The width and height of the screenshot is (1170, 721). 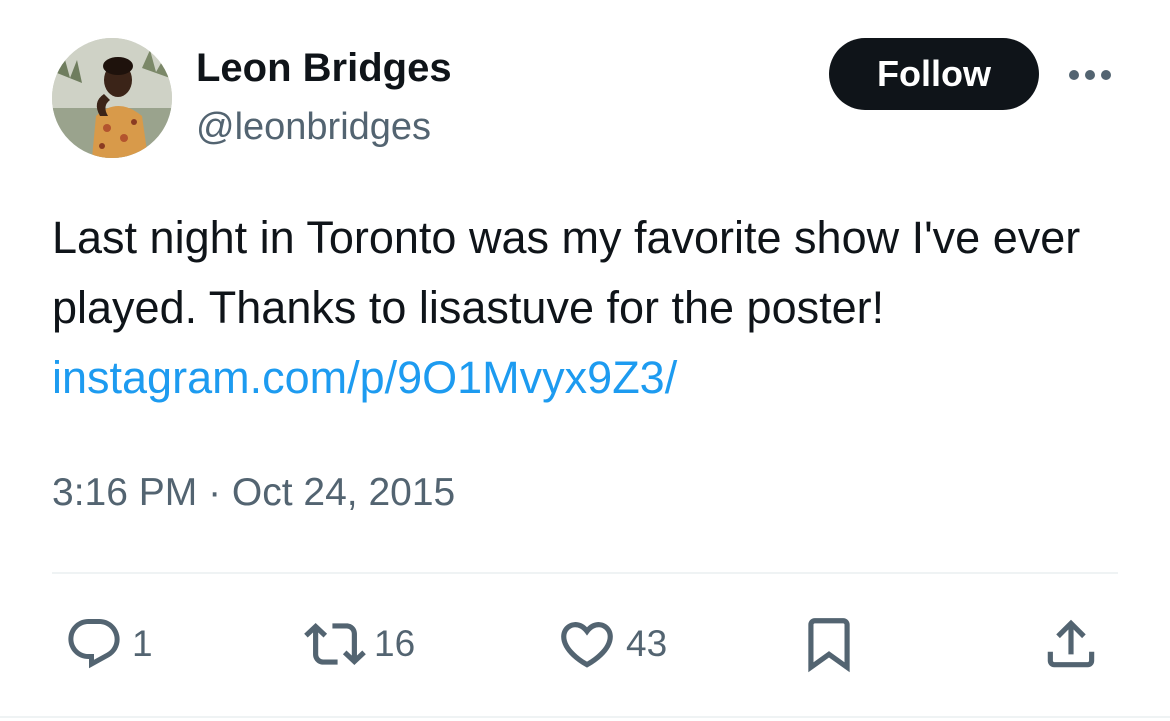 What do you see at coordinates (934, 74) in the screenshot?
I see `follow-button: Follow` at bounding box center [934, 74].